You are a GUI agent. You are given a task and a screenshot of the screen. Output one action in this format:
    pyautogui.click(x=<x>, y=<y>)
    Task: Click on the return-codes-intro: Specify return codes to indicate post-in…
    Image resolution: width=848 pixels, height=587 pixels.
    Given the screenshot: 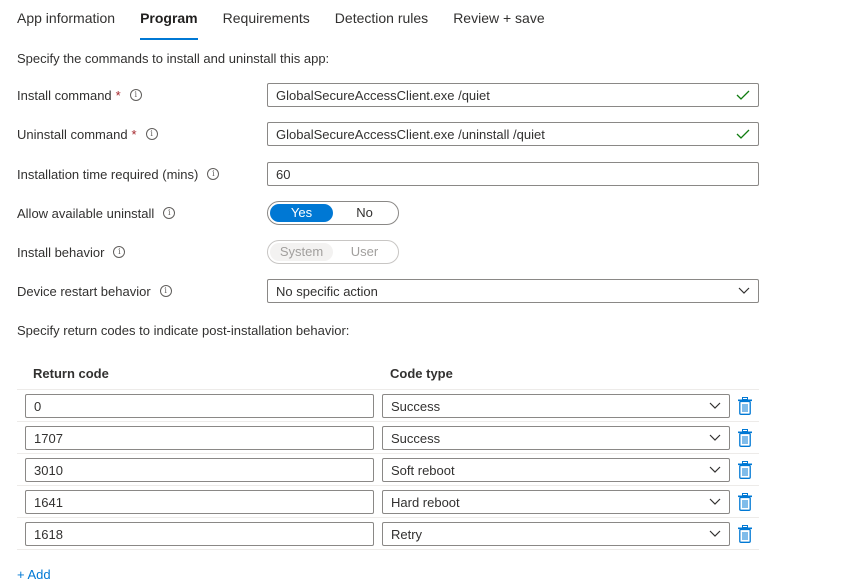 What is the action you would take?
    pyautogui.click(x=183, y=330)
    